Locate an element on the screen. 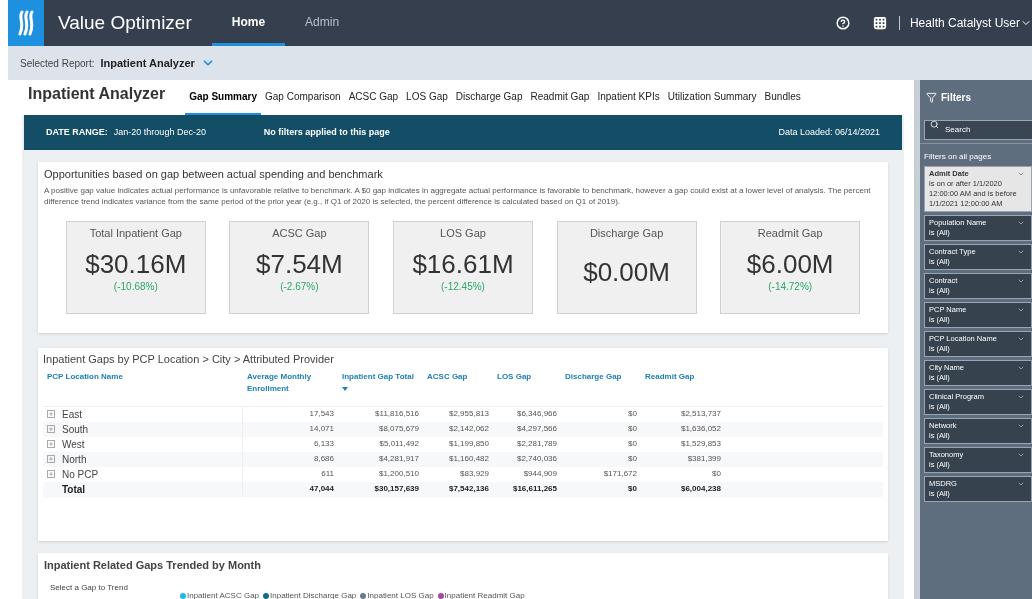 The width and height of the screenshot is (1032, 599). table-cell: $30,157,639 is located at coordinates (396, 488).